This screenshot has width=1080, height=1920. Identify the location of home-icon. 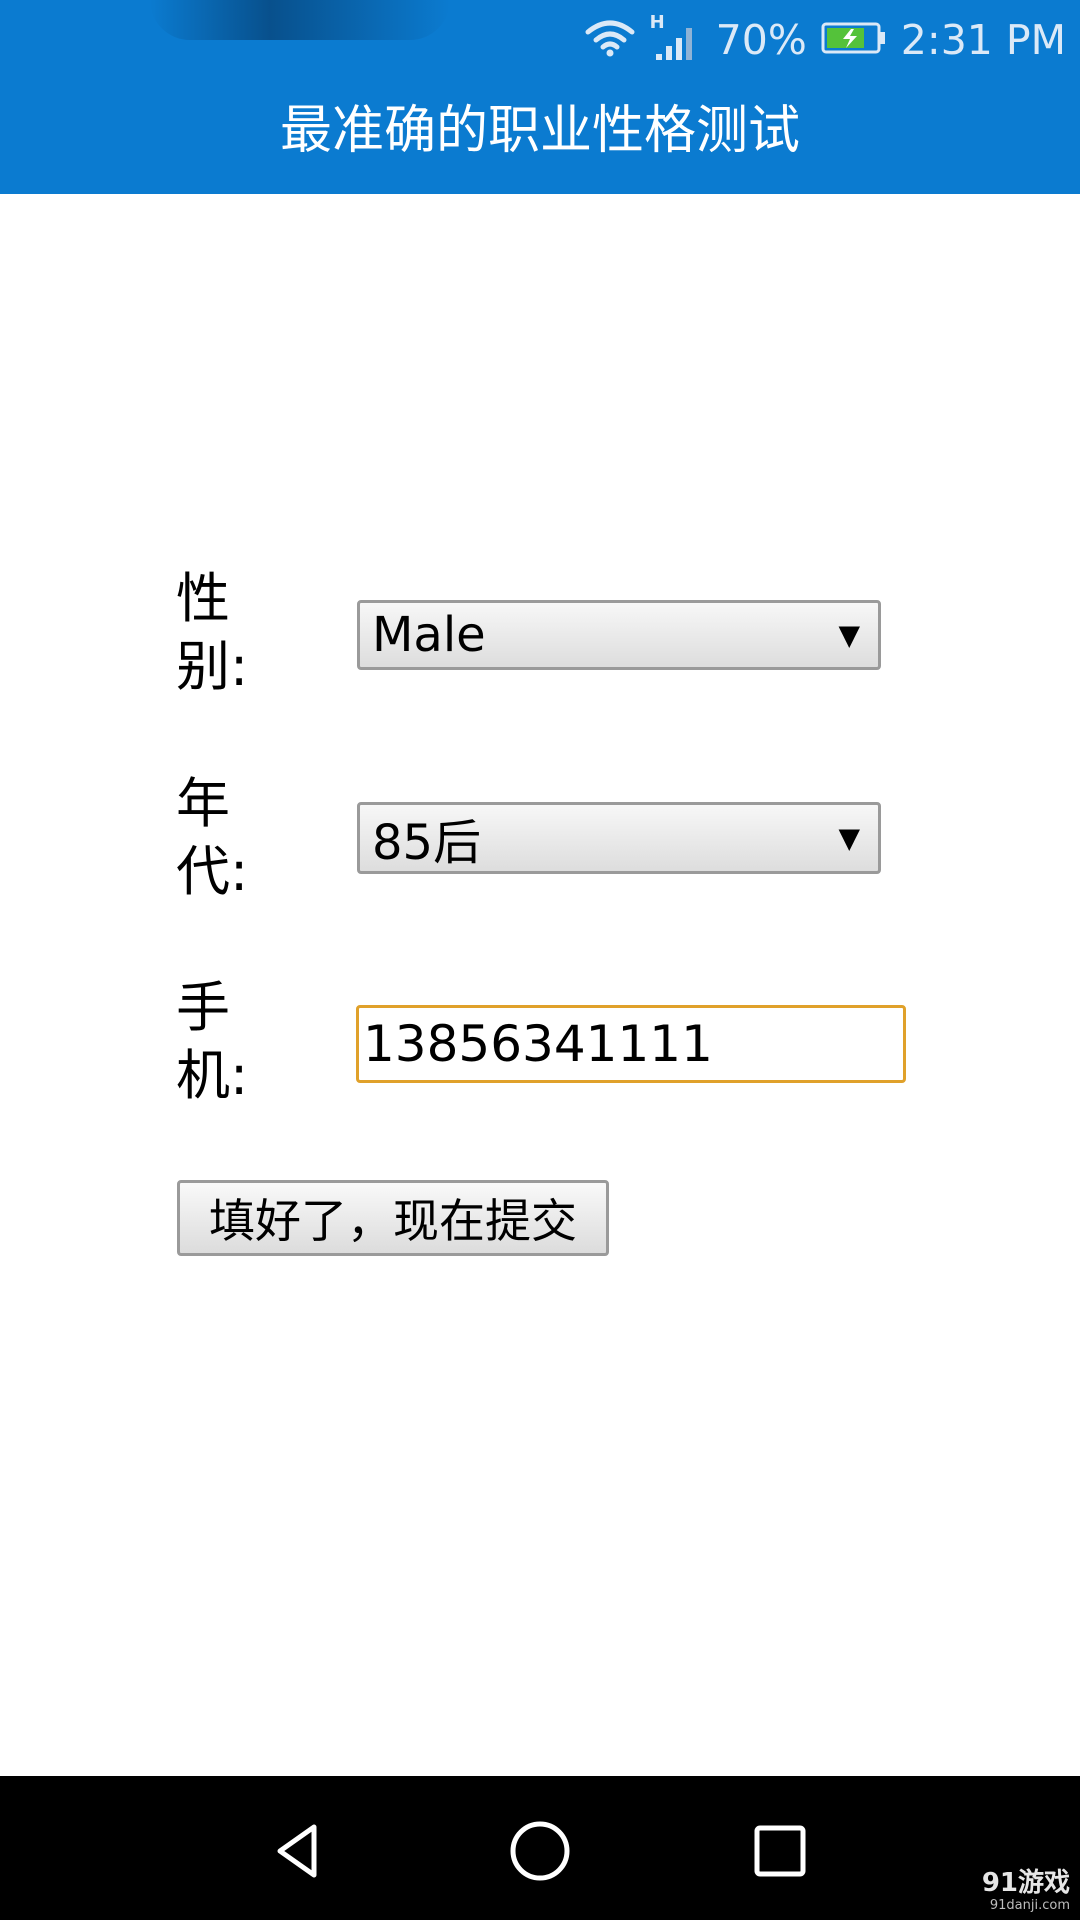
(540, 1851).